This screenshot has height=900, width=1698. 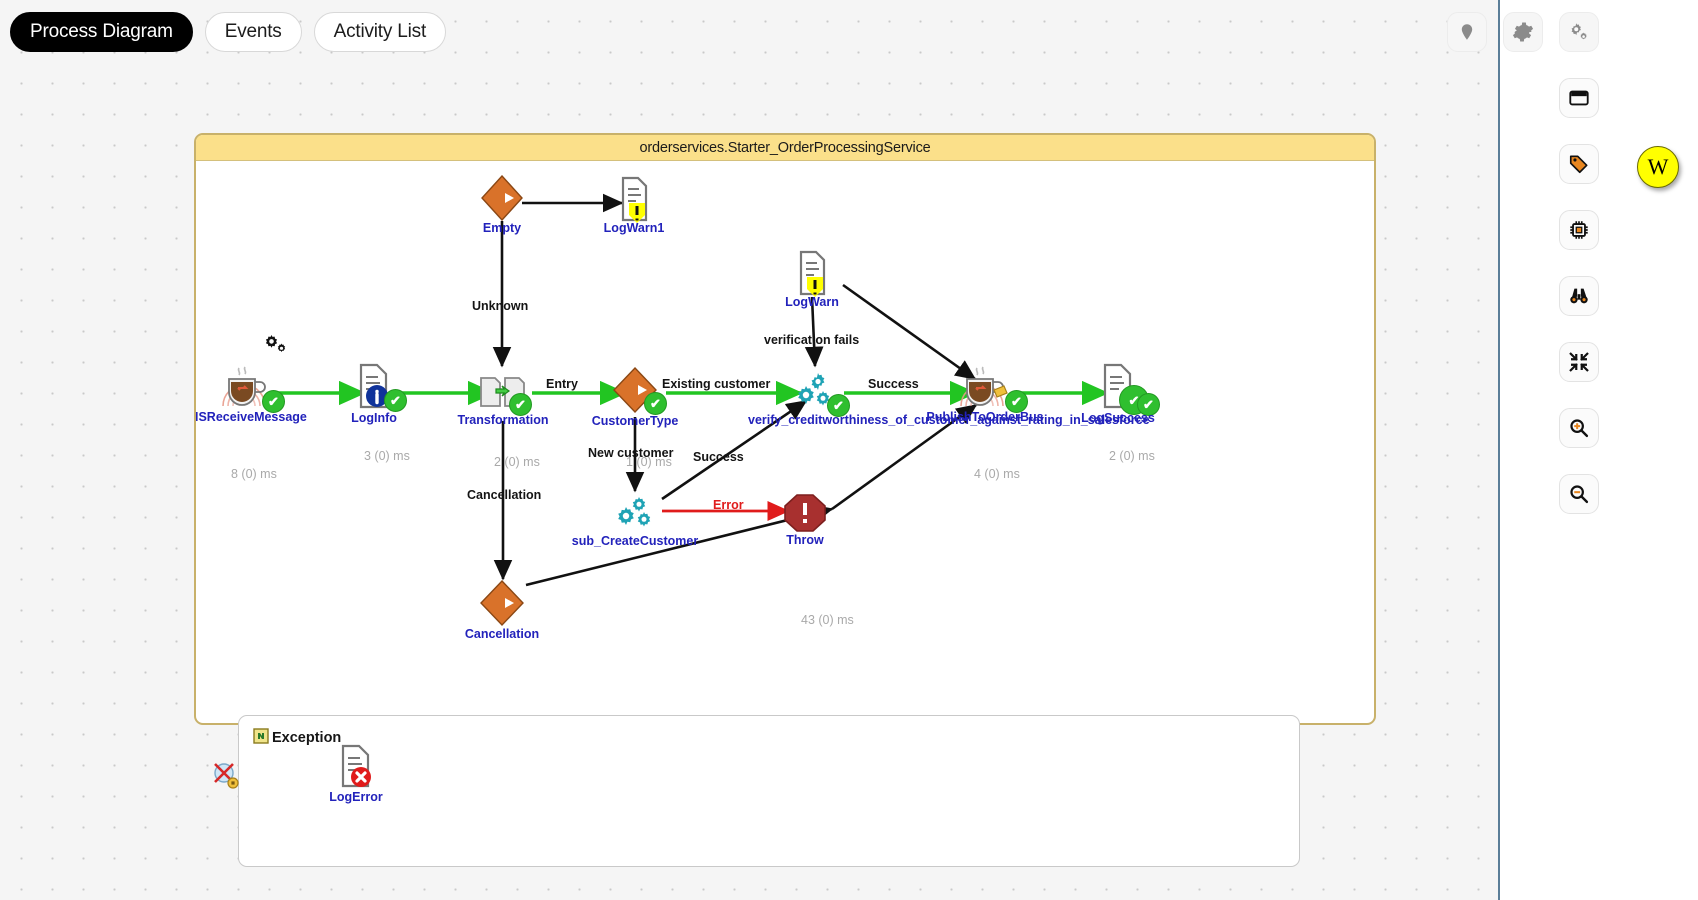 I want to click on exception-header: Exception, so click(x=297, y=738).